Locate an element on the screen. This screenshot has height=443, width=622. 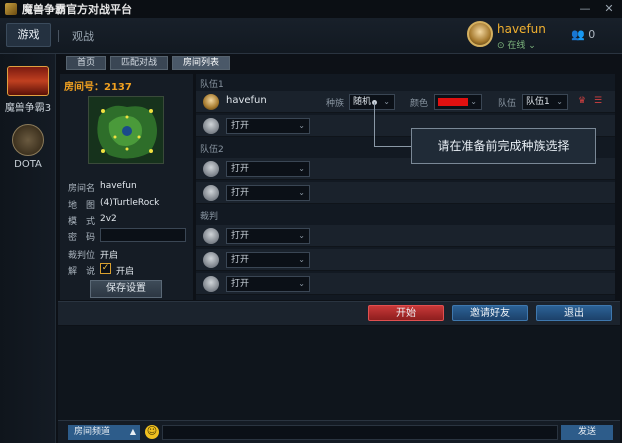
exit-button: 退出 is located at coordinates (574, 313).